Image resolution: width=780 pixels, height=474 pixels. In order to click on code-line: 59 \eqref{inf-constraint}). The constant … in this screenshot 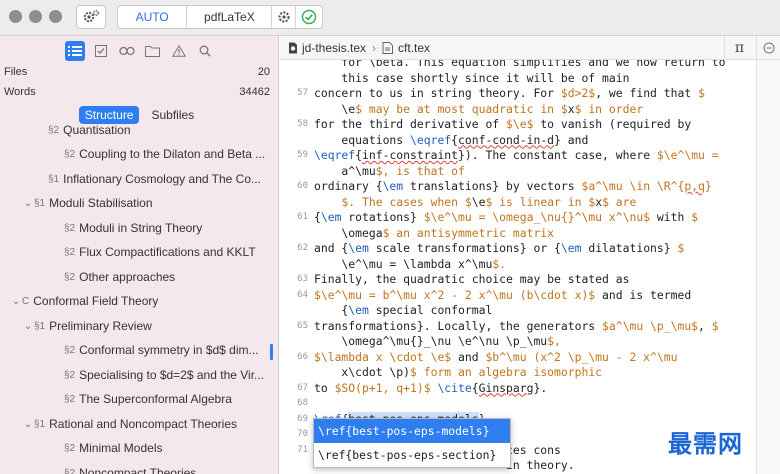, I will do `click(518, 156)`.